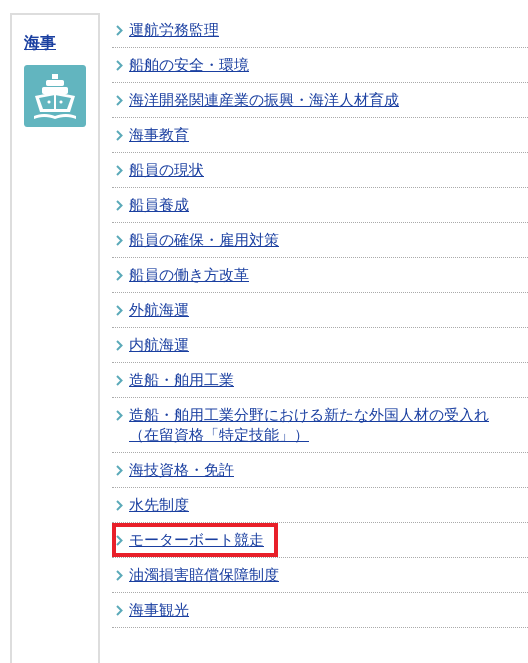  I want to click on nav-link: 油濁損害賠償保障制度, so click(204, 575).